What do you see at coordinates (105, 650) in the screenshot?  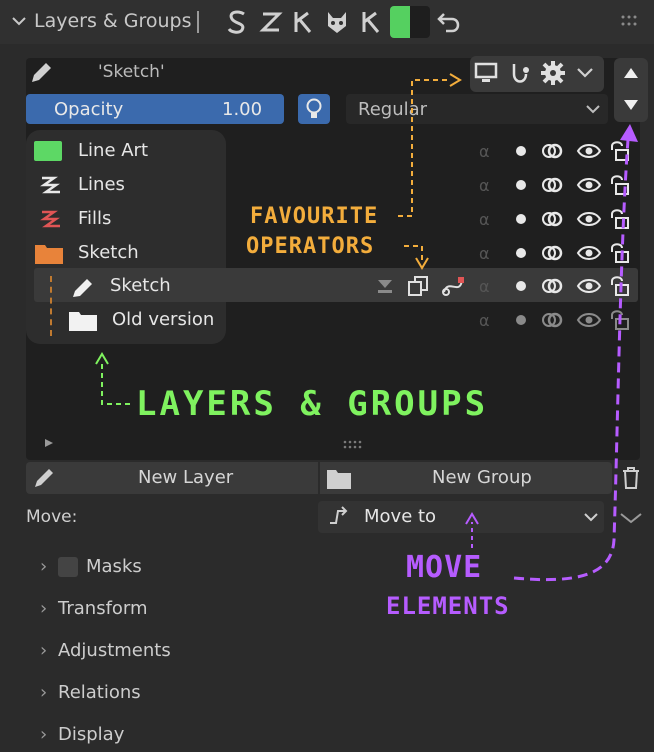 I see `section-adjustments: › Adjustments` at bounding box center [105, 650].